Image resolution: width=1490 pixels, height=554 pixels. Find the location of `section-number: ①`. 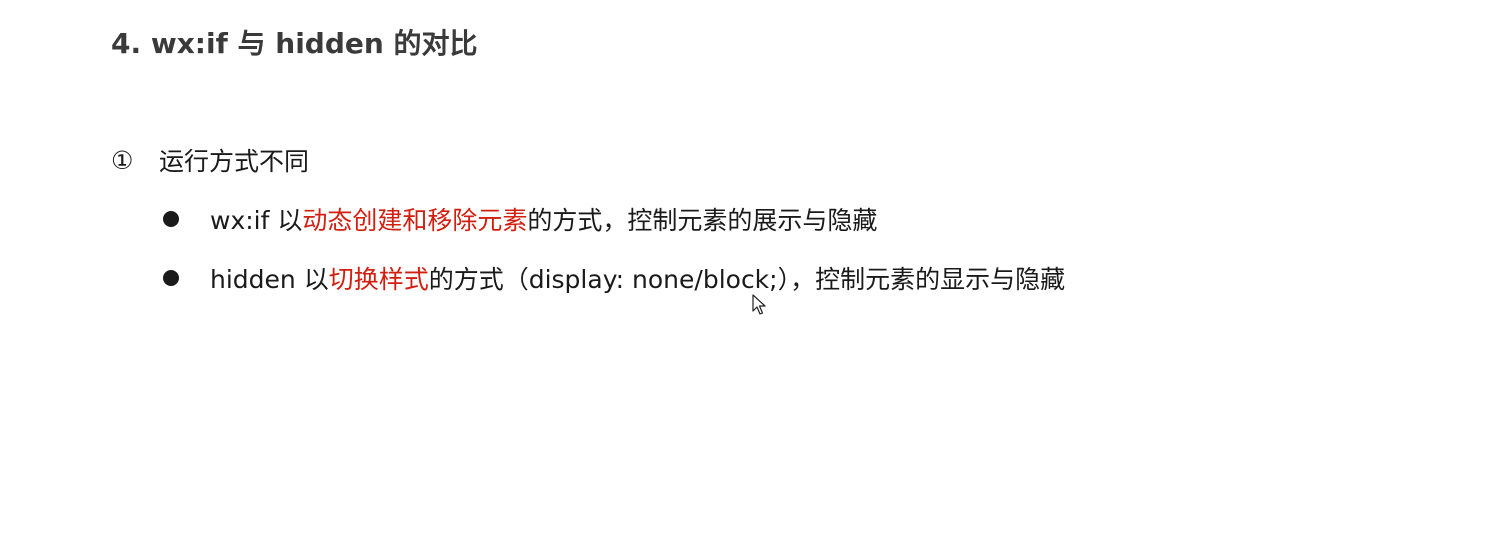

section-number: ① is located at coordinates (122, 160).